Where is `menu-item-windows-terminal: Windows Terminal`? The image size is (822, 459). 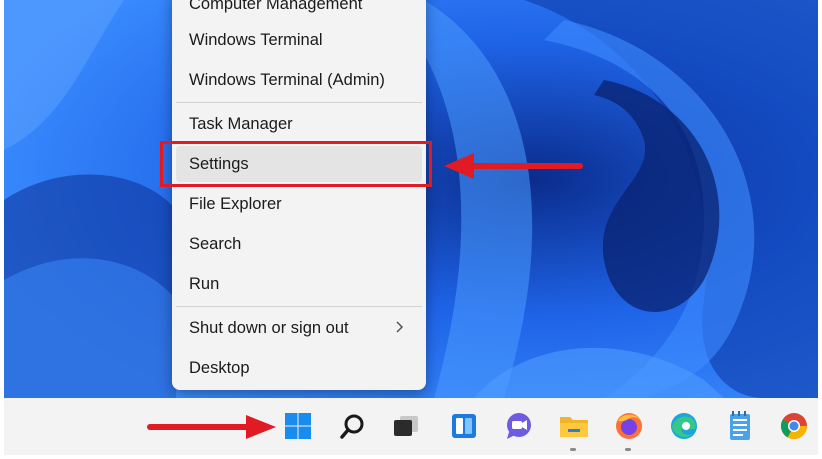
menu-item-windows-terminal: Windows Terminal is located at coordinates (299, 40).